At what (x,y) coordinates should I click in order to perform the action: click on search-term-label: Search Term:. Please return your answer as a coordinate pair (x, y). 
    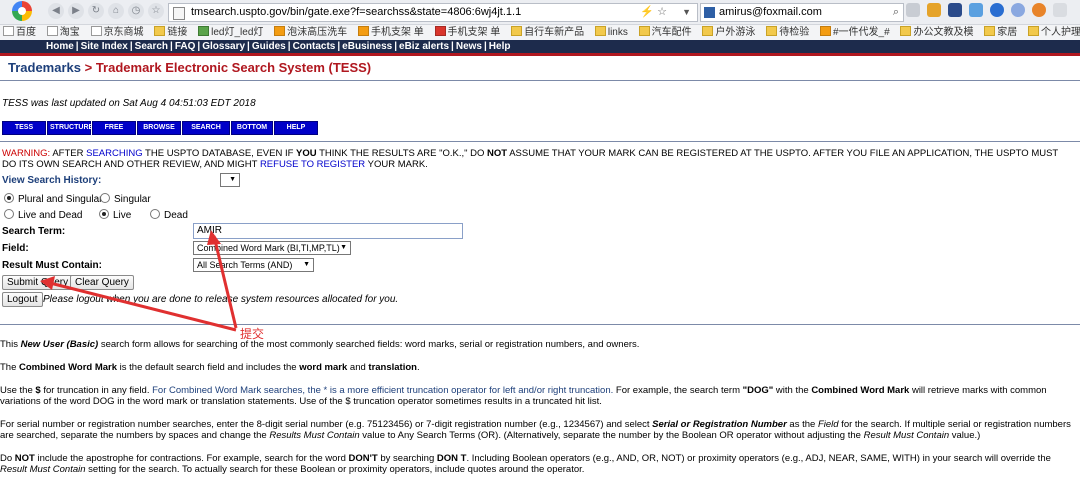
    Looking at the image, I should click on (34, 231).